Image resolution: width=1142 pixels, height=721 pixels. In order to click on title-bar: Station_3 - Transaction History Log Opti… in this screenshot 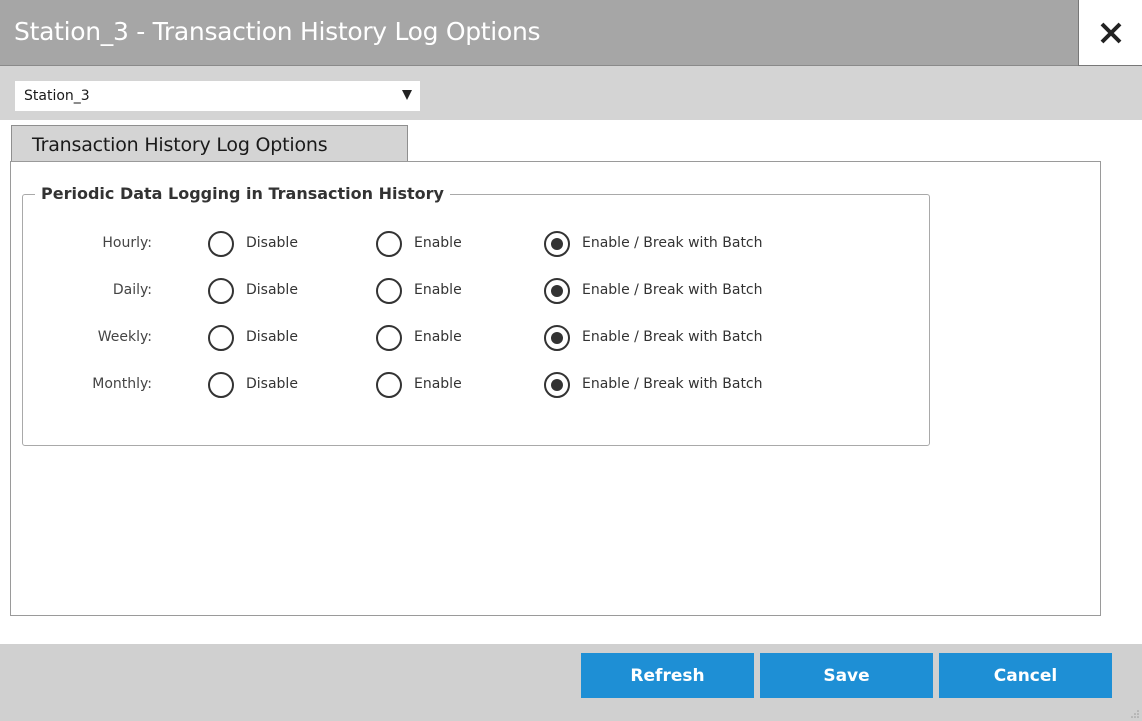, I will do `click(571, 33)`.